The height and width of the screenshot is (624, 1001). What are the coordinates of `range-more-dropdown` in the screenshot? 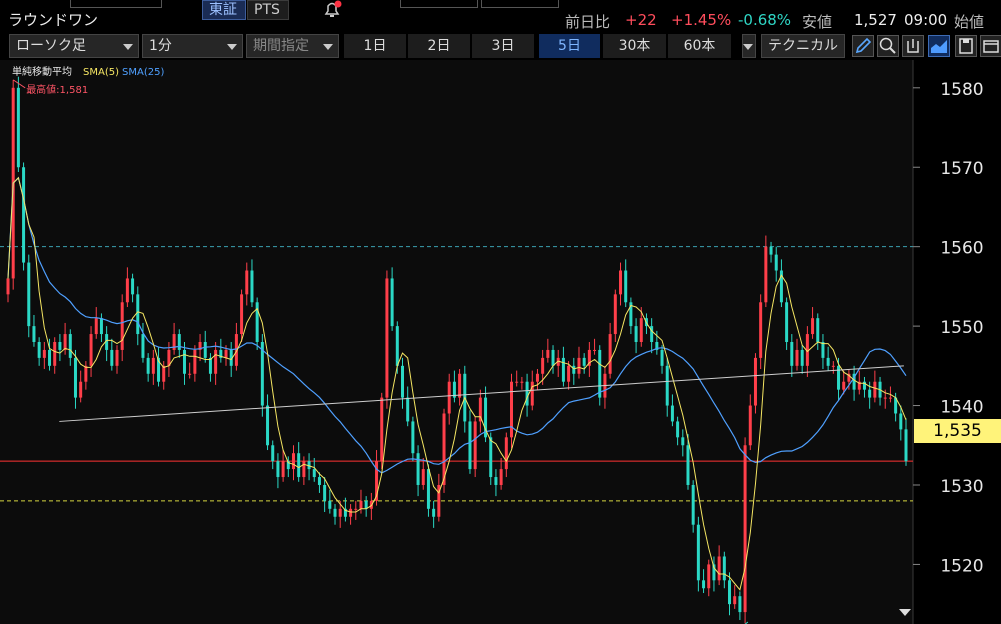 It's located at (749, 46).